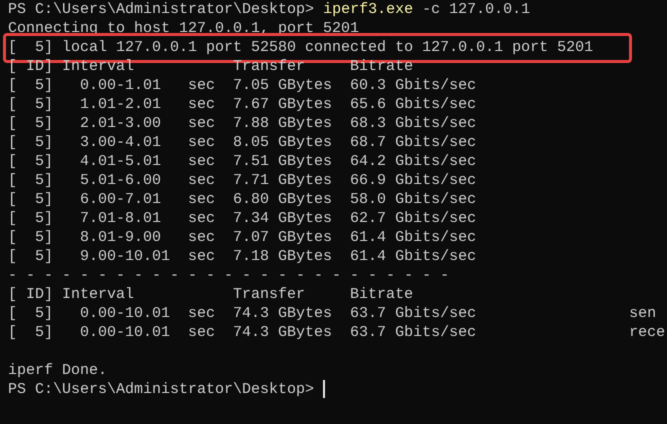 This screenshot has height=424, width=667. What do you see at coordinates (242, 180) in the screenshot?
I see `output-line: [ 5] 5.01-6.00 sec 7.71 GBytes 66.9 Gbits/sec` at bounding box center [242, 180].